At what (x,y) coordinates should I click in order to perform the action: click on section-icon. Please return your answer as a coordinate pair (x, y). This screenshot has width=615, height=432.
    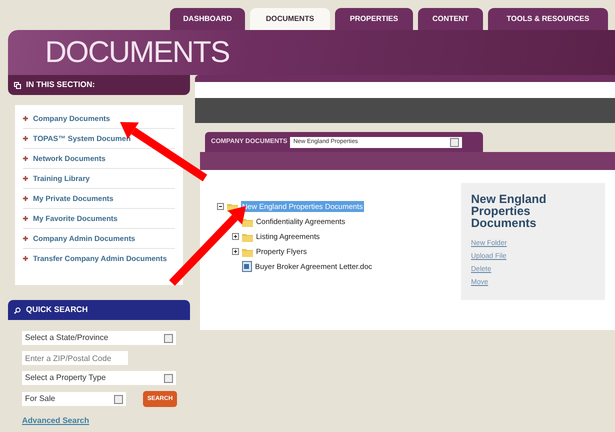
    Looking at the image, I should click on (17, 85).